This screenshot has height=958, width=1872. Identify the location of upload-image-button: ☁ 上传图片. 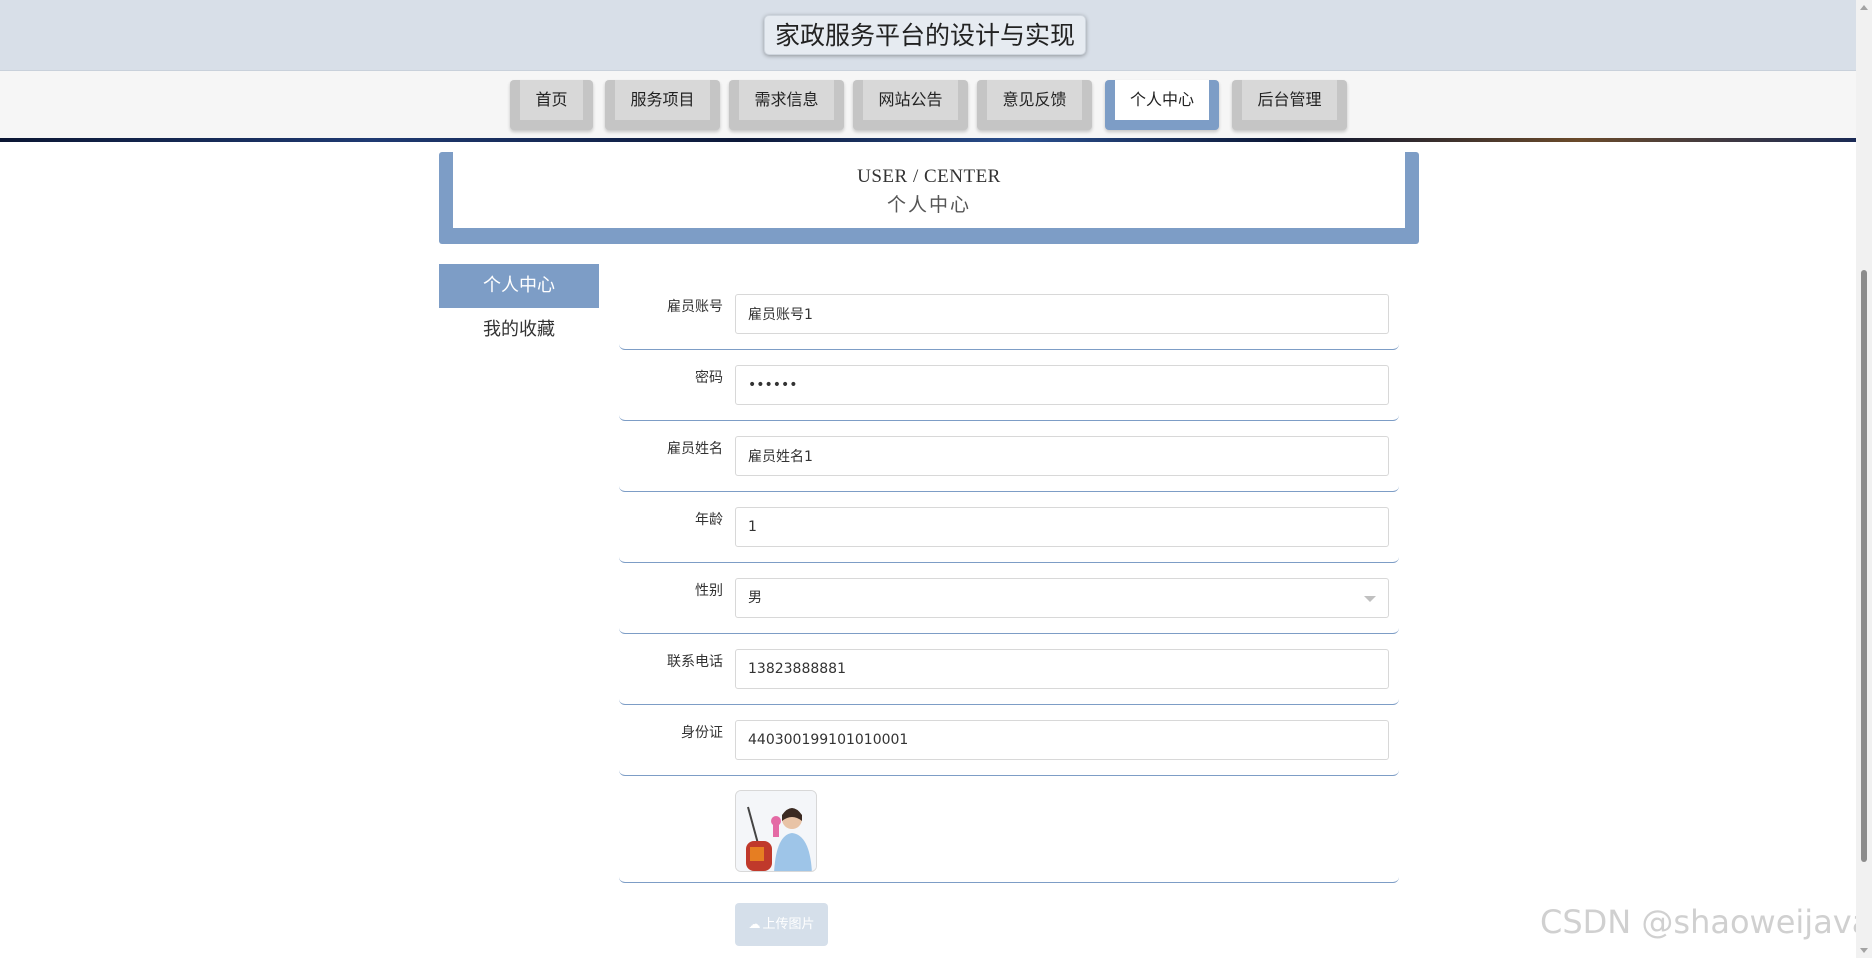
(781, 924).